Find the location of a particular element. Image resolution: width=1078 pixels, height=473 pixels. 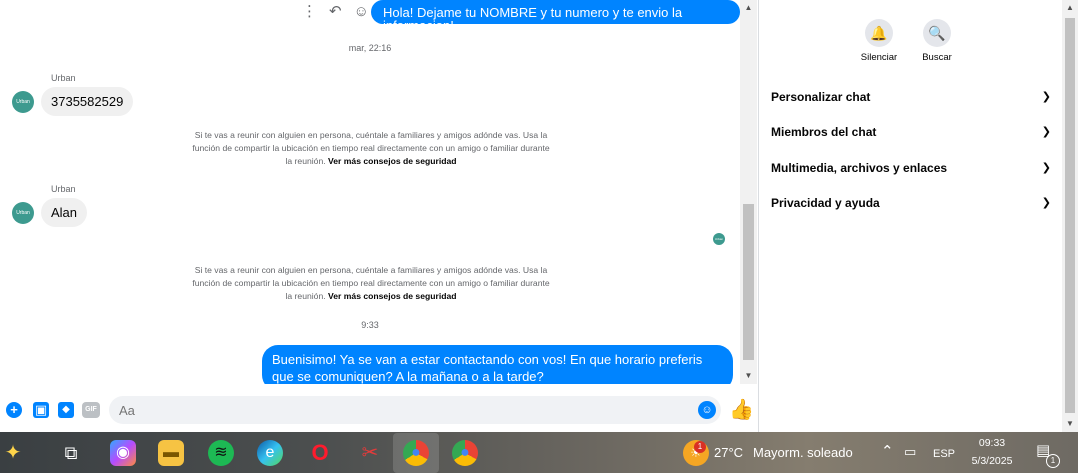

mute-button: 🔔 Silenciar is located at coordinates (879, 41).